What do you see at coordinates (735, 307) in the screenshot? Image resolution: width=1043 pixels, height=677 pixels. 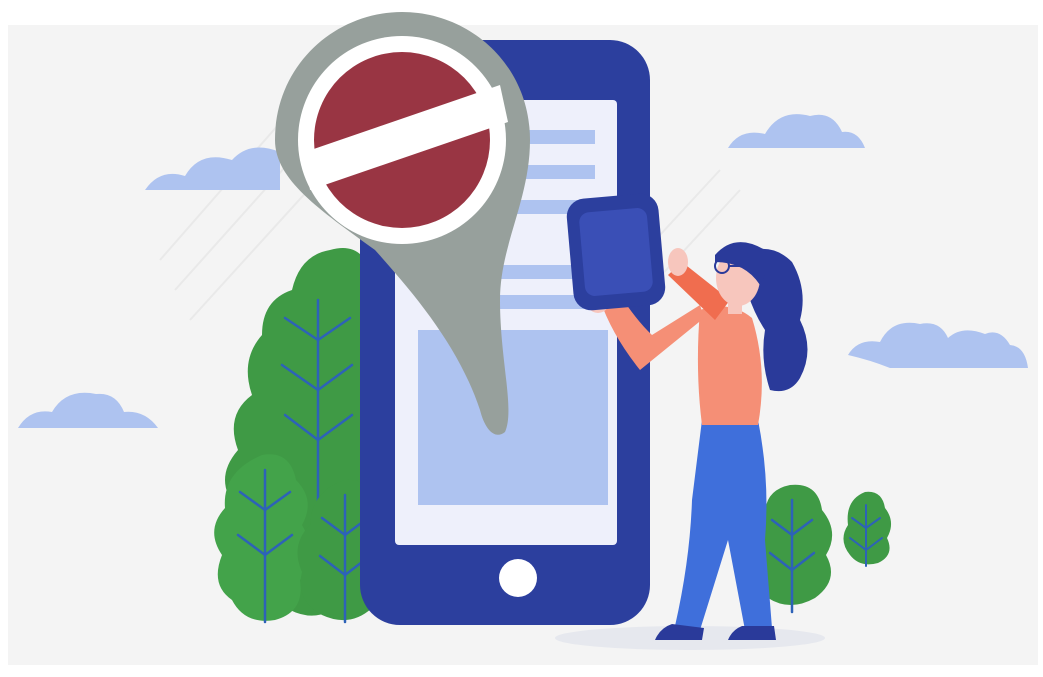 I see `neck` at bounding box center [735, 307].